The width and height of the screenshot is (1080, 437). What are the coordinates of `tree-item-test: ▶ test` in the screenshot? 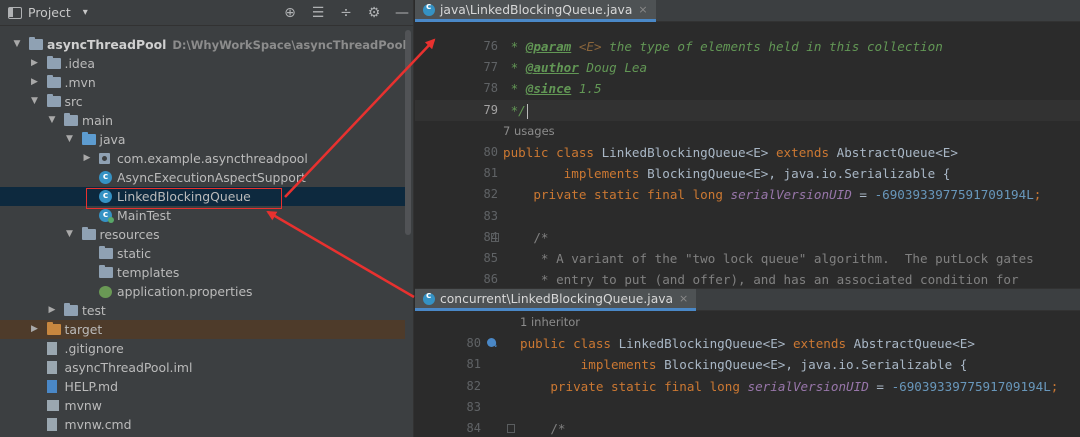 It's located at (202, 310).